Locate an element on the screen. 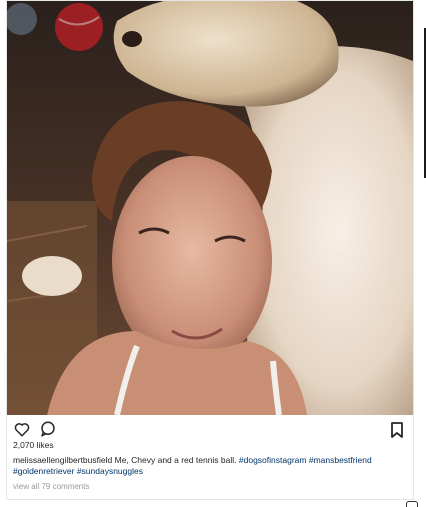 This screenshot has width=426, height=507. bookmark-icon is located at coordinates (397, 430).